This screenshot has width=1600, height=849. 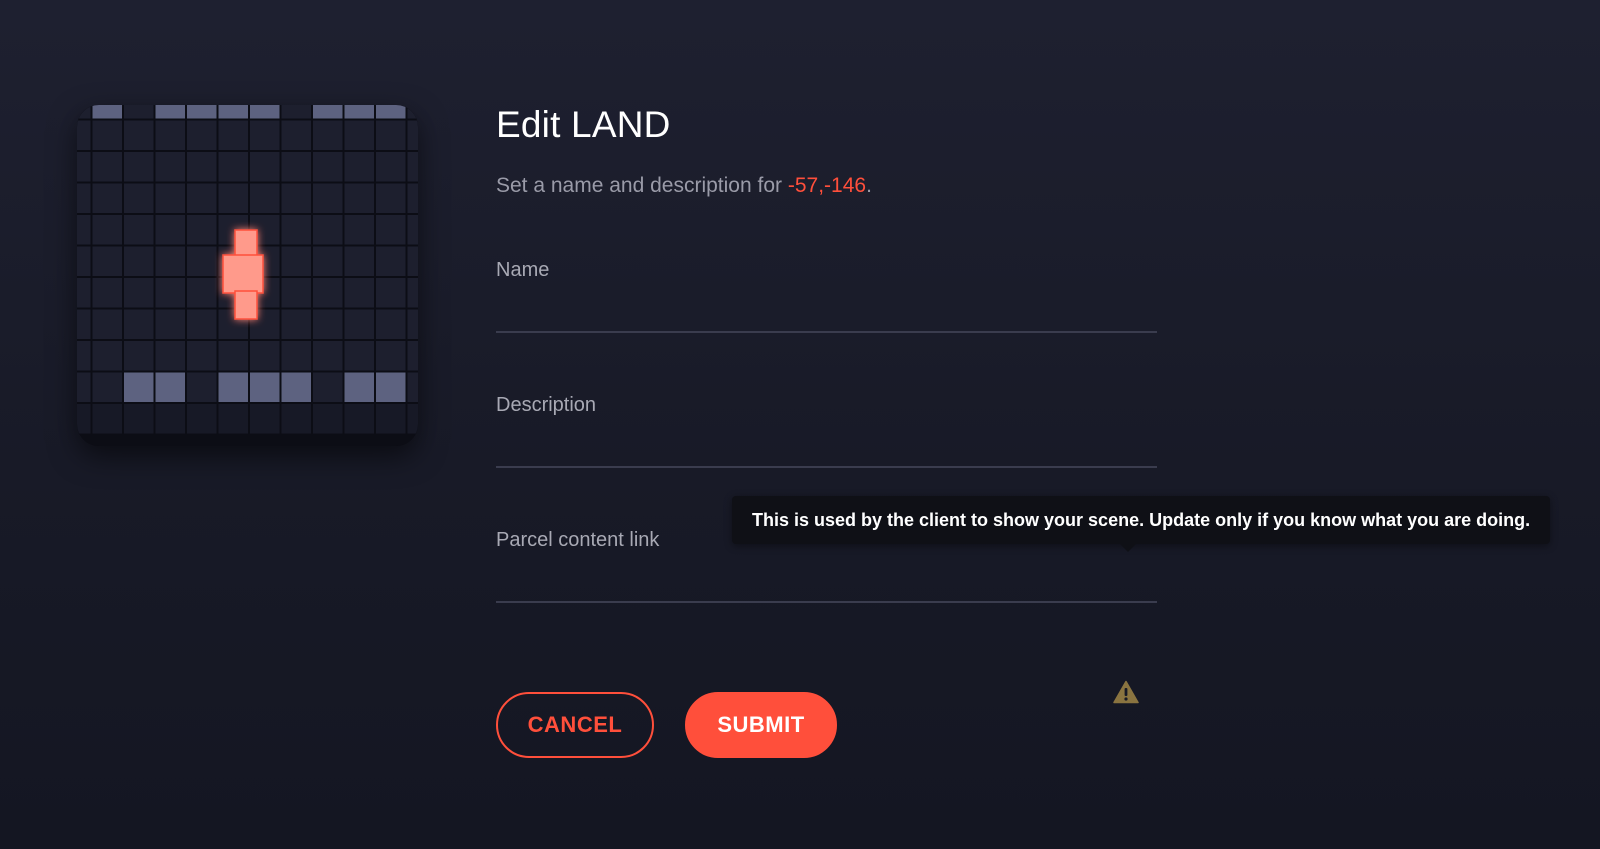 What do you see at coordinates (1126, 692) in the screenshot?
I see `warning-triangle-icon` at bounding box center [1126, 692].